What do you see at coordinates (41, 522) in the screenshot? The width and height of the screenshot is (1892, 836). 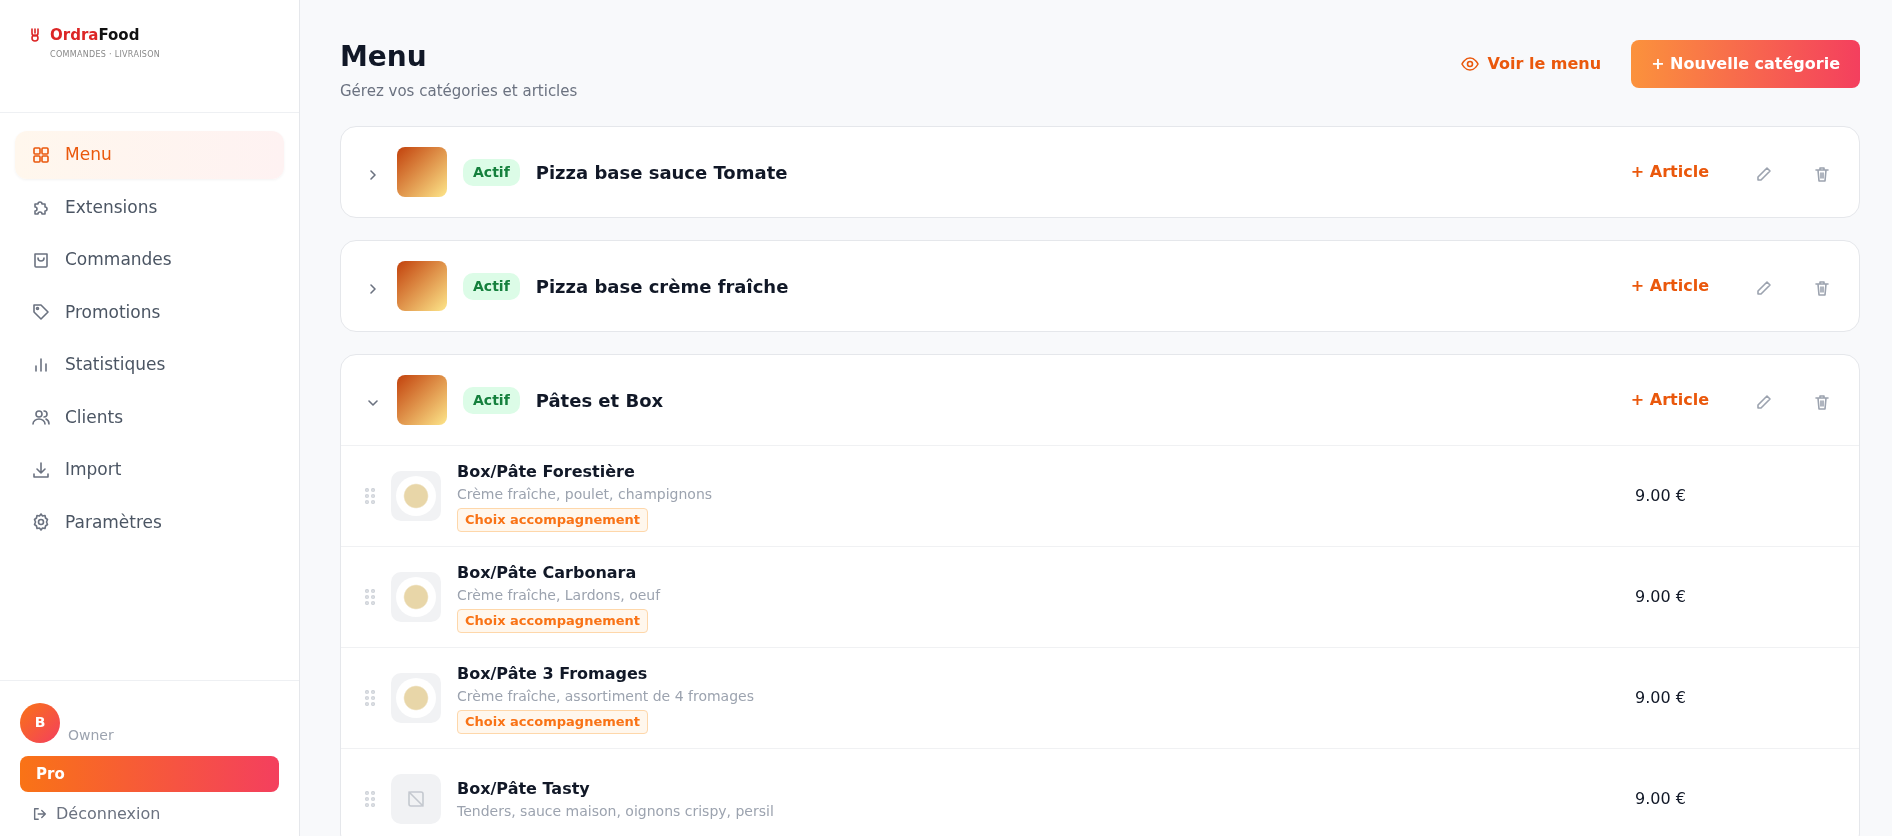 I see `settings-icon` at bounding box center [41, 522].